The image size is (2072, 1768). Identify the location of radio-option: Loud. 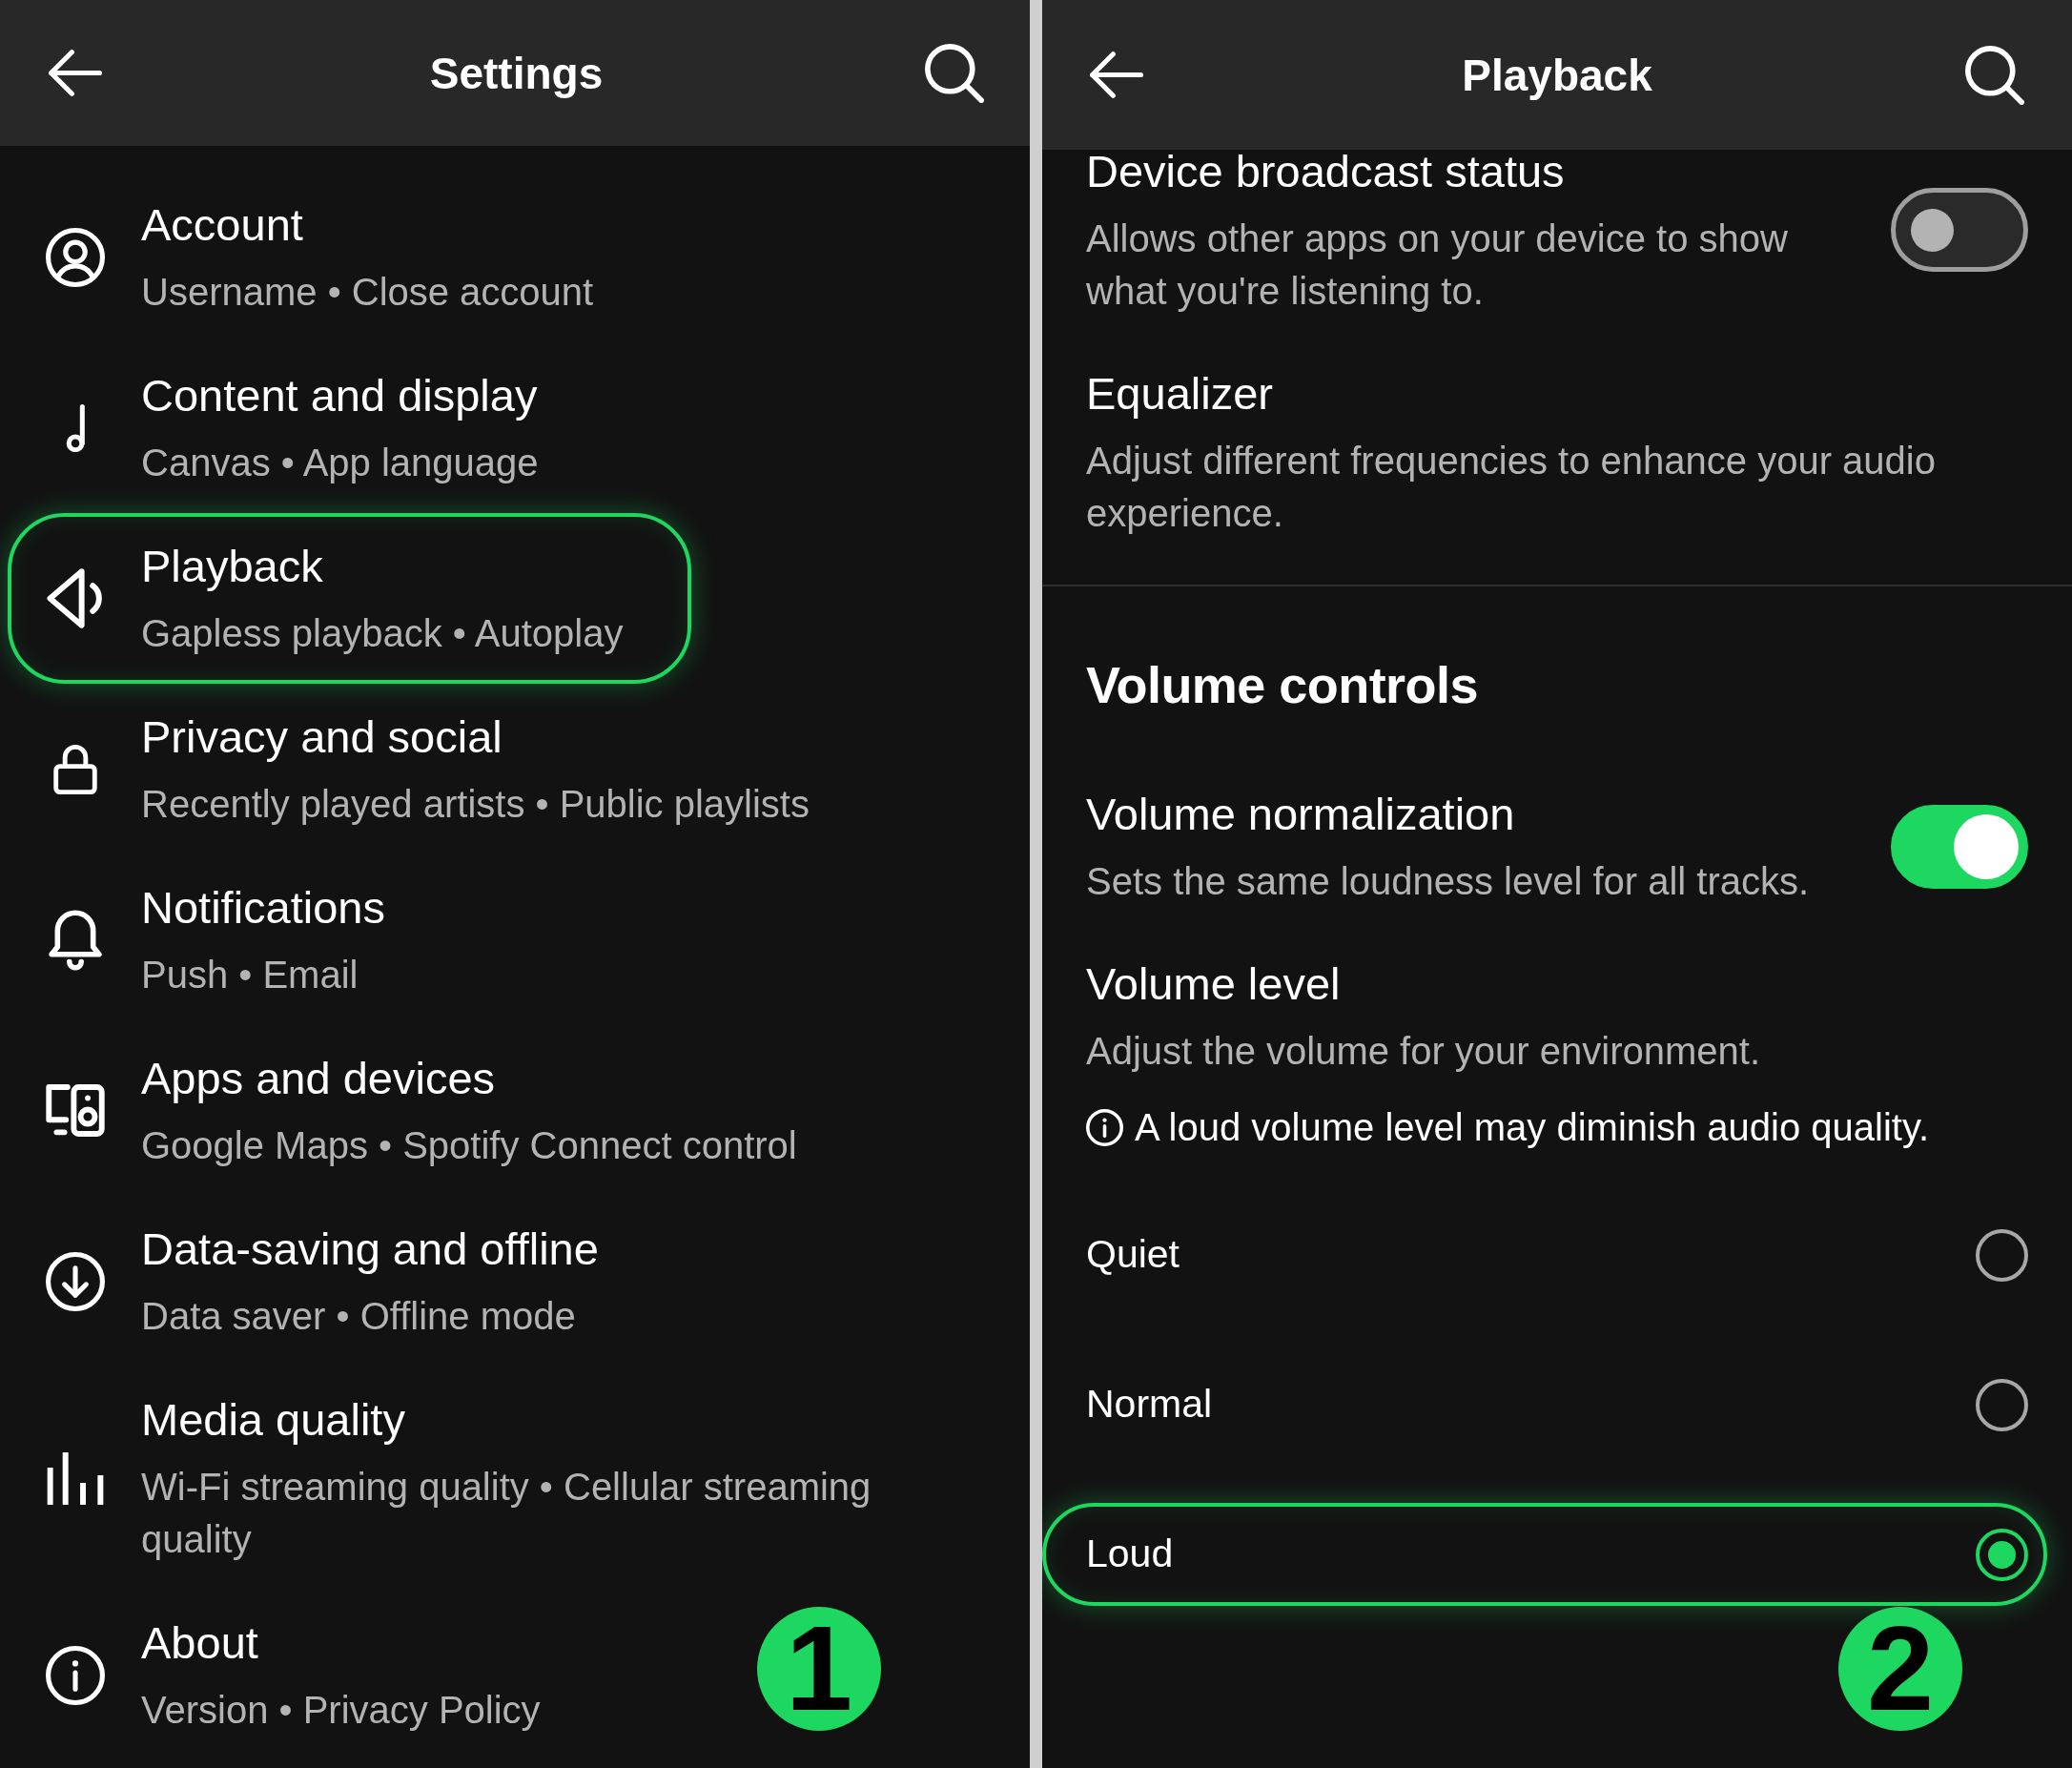
(1545, 1554).